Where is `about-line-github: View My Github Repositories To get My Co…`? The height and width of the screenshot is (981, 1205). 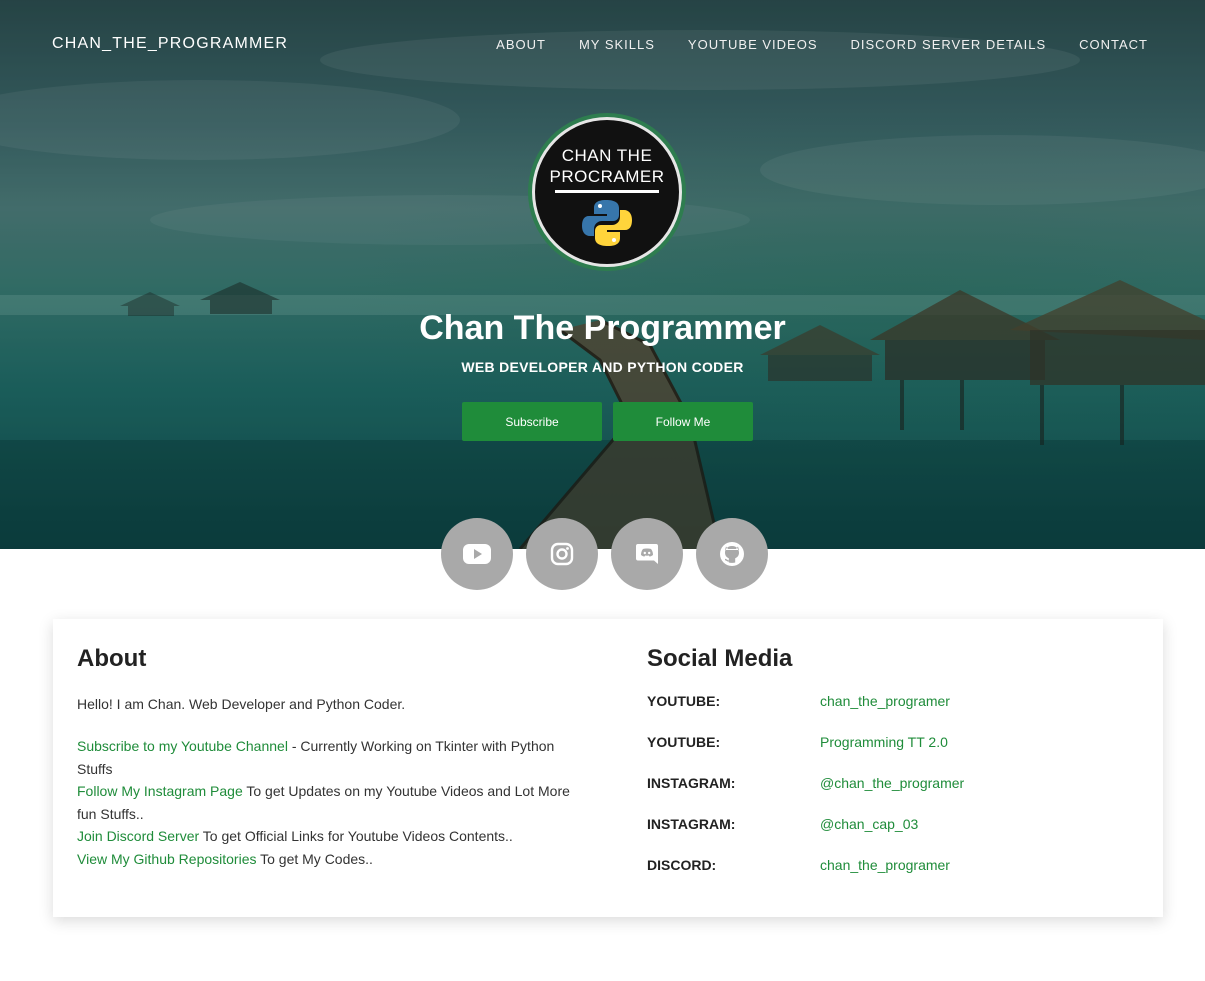 about-line-github: View My Github Repositories To get My Co… is located at coordinates (324, 859).